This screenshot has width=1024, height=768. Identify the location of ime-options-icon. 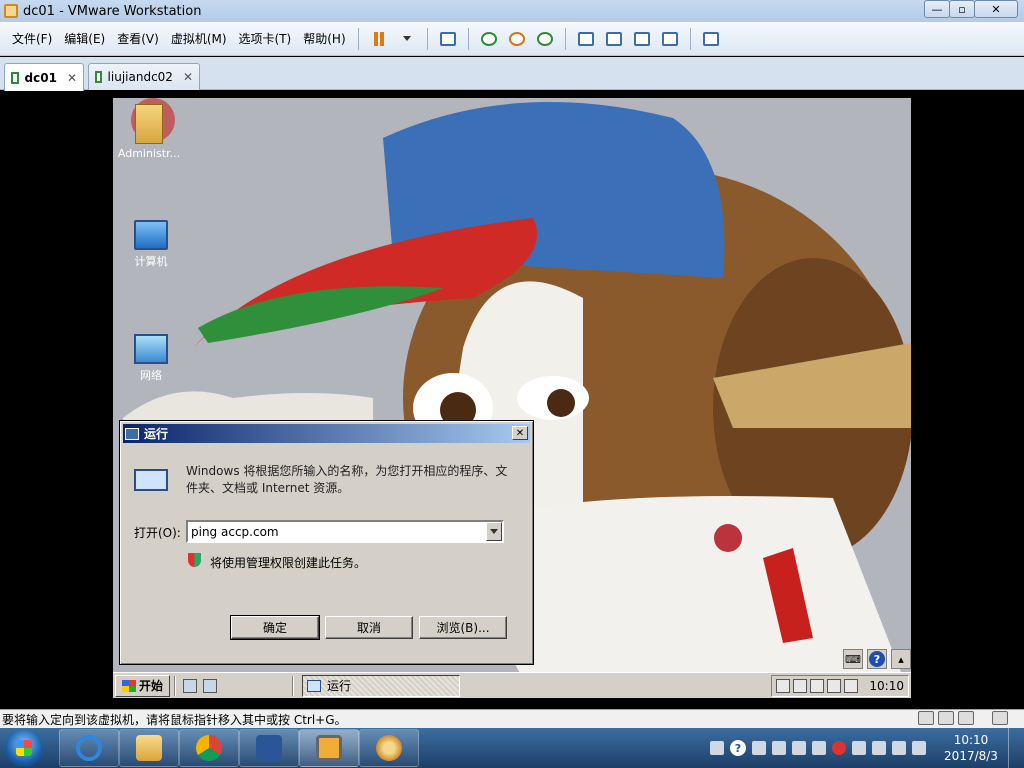
(759, 748).